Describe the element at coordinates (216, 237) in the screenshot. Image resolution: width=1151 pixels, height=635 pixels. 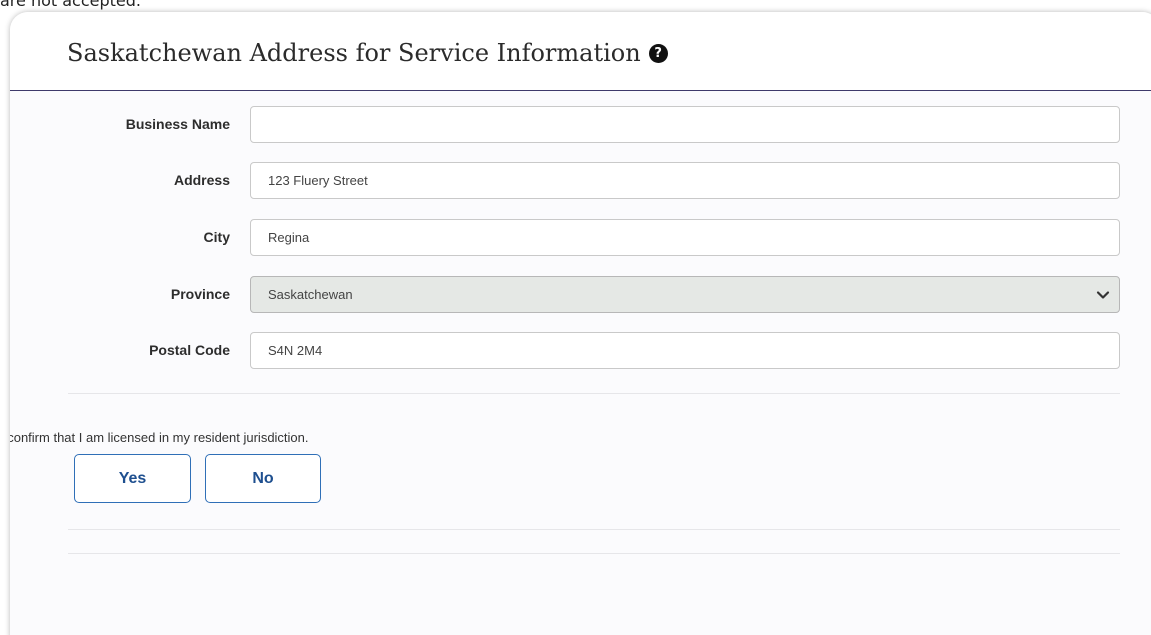
I see `city-label: City` at that location.